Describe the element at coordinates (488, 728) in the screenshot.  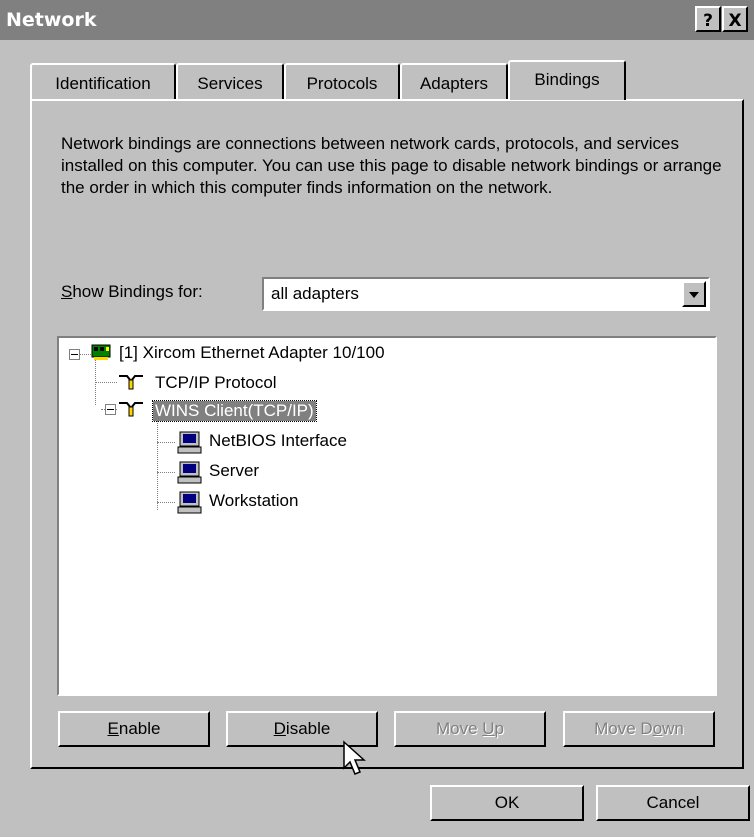
I see `move-up-mnemonic: U` at that location.